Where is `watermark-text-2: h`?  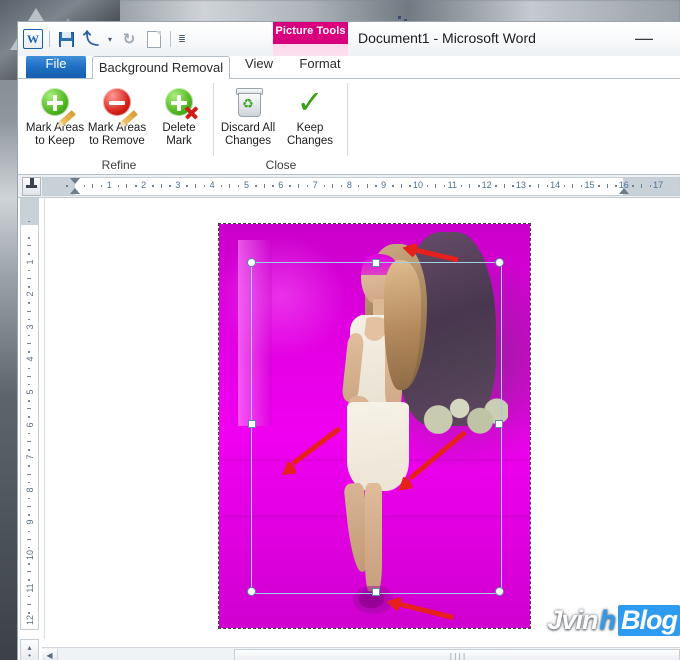
watermark-text-2: h is located at coordinates (607, 620).